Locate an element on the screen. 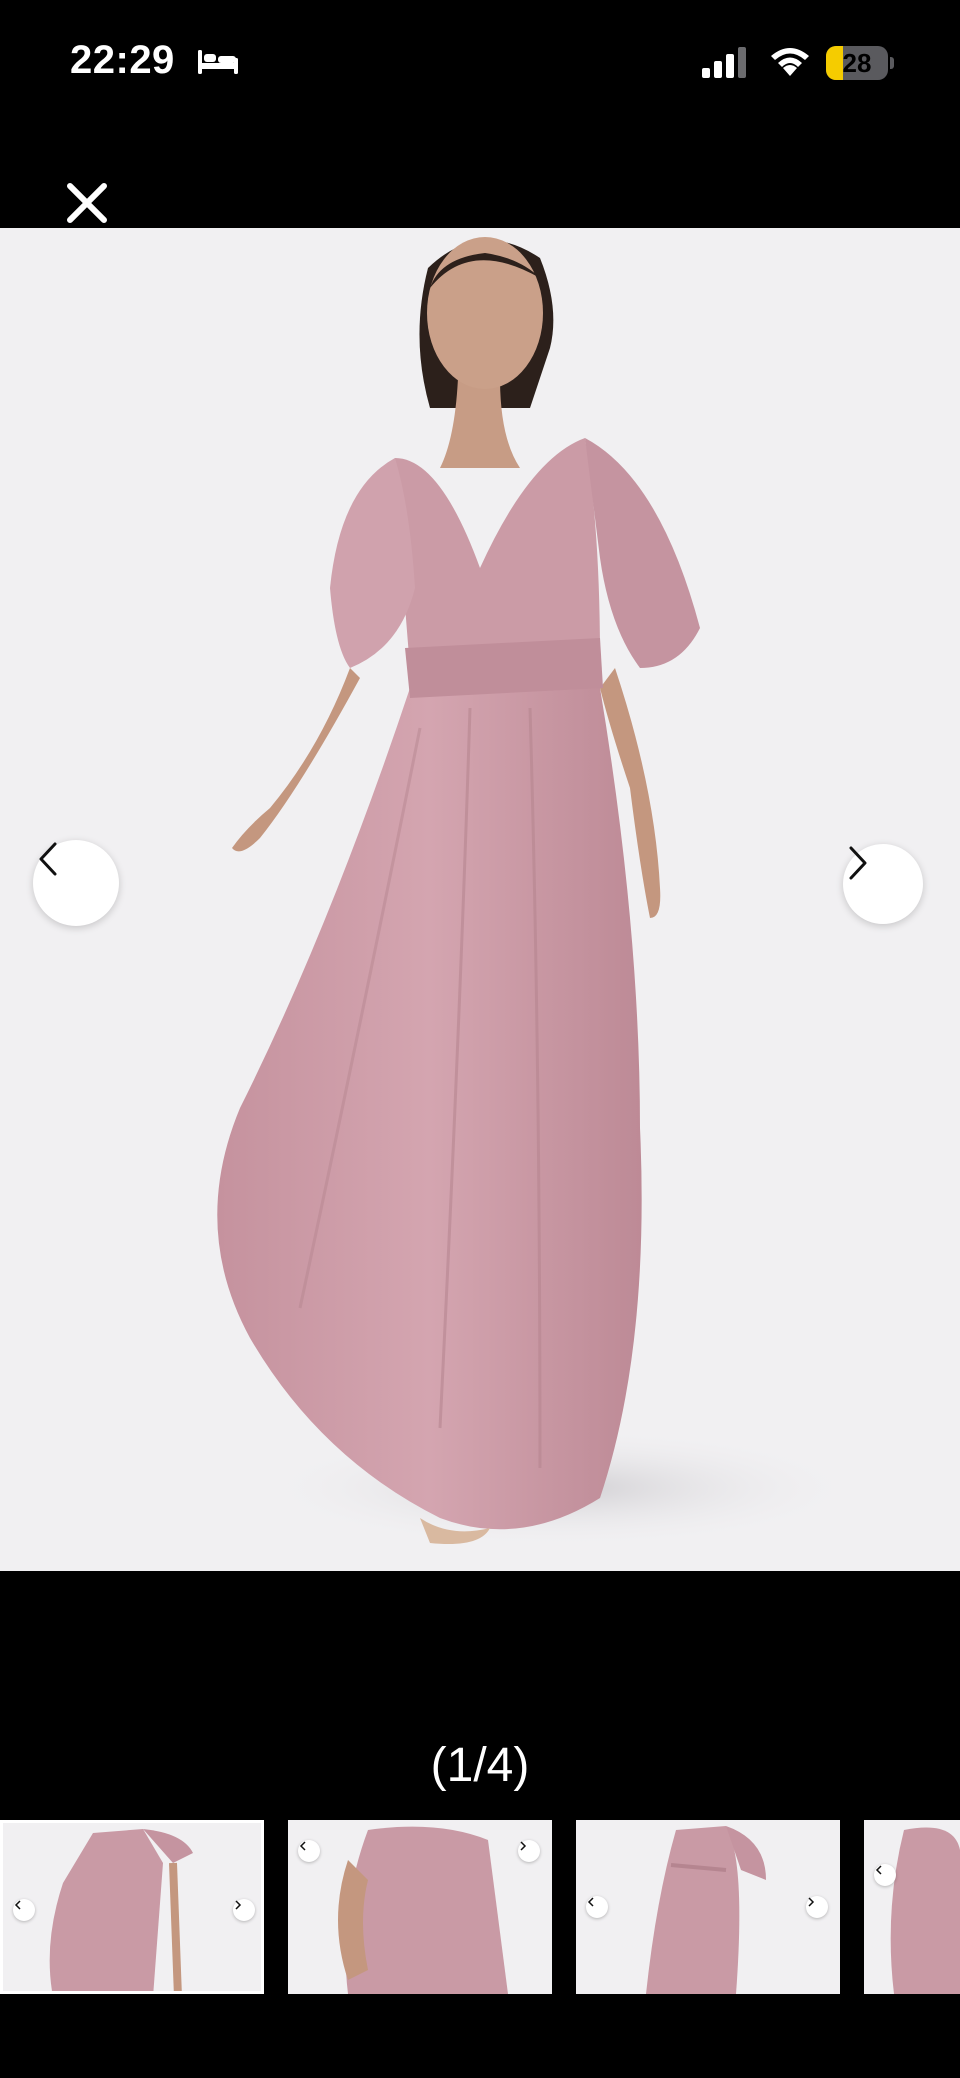 The image size is (960, 2078). close-icon is located at coordinates (87, 203).